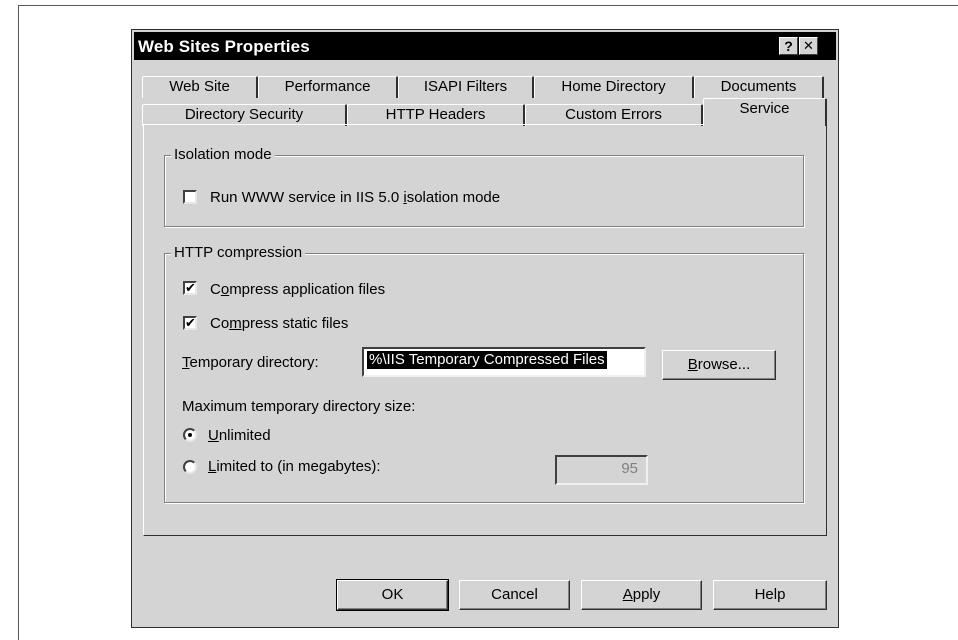  Describe the element at coordinates (692, 364) in the screenshot. I see `accelerator-key: B` at that location.